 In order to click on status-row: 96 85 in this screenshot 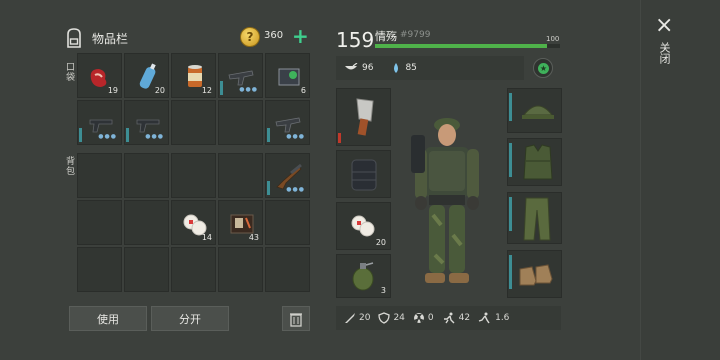, I will do `click(430, 68)`.